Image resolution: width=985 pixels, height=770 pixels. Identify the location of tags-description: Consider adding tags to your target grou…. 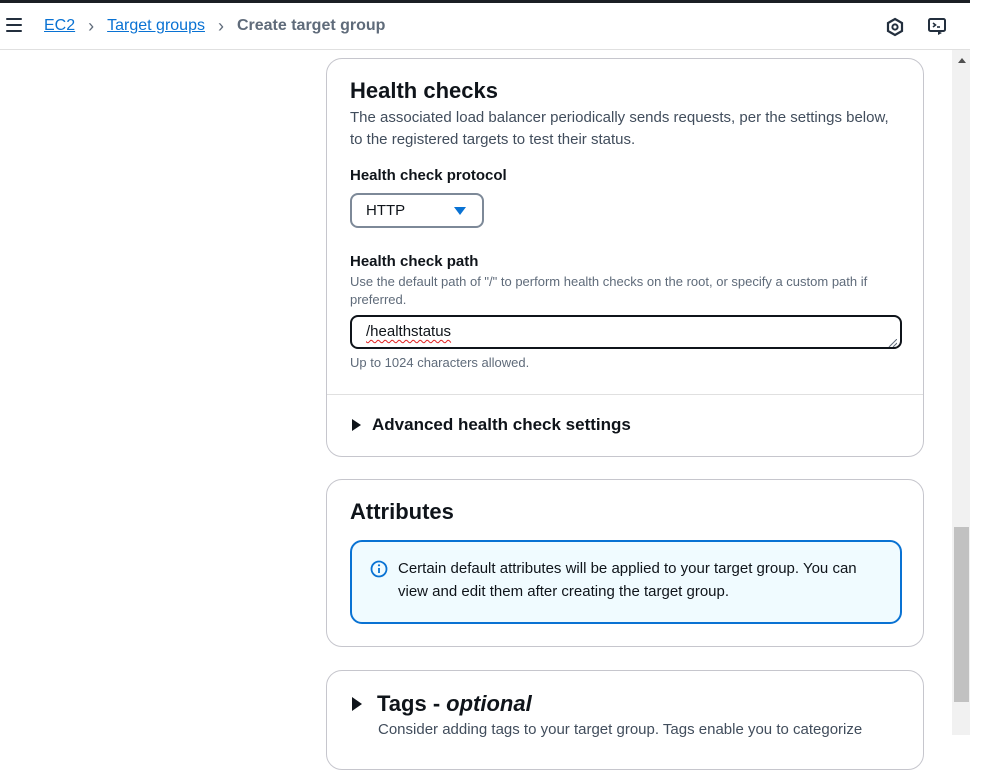
(620, 729).